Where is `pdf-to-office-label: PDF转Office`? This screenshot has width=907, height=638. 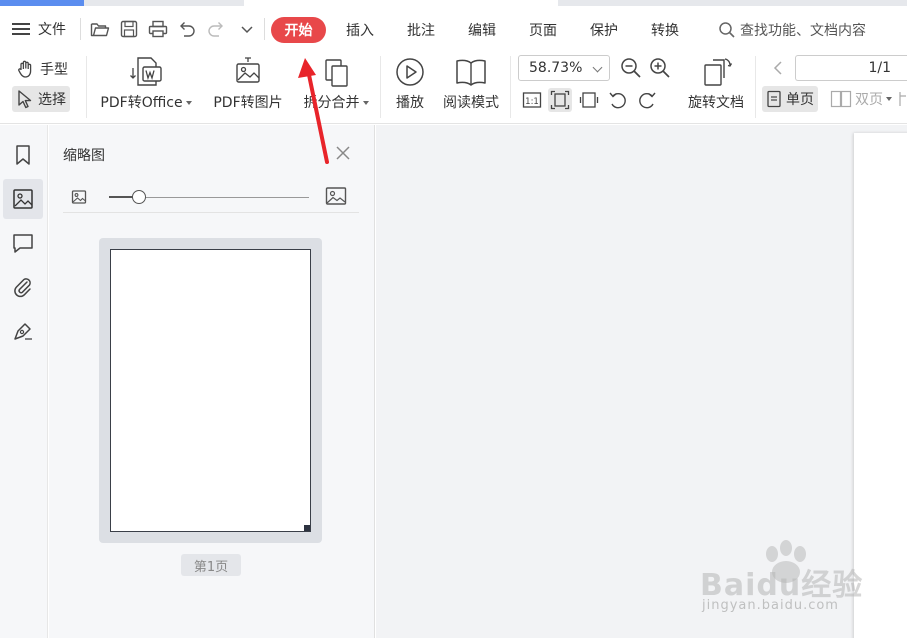 pdf-to-office-label: PDF转Office is located at coordinates (141, 103).